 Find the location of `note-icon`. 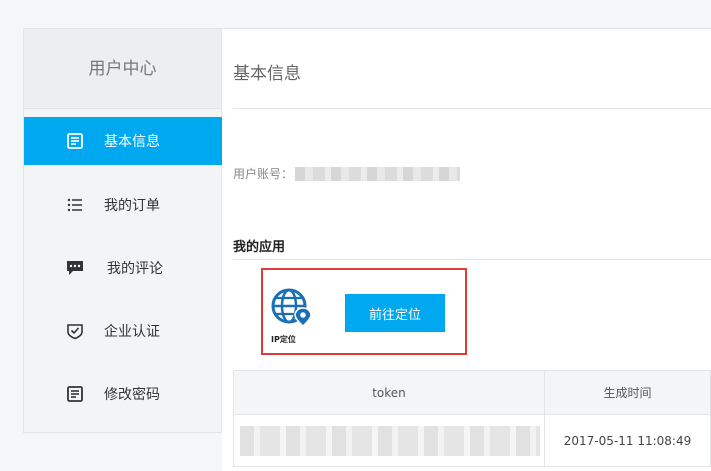

note-icon is located at coordinates (75, 141).